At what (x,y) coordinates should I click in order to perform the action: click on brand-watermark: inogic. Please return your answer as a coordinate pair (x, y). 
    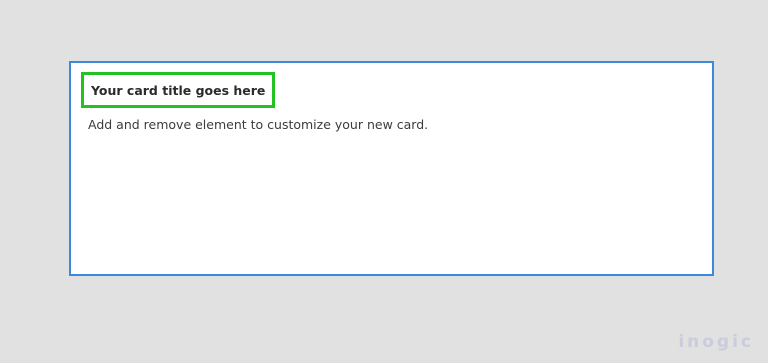
    Looking at the image, I should click on (716, 342).